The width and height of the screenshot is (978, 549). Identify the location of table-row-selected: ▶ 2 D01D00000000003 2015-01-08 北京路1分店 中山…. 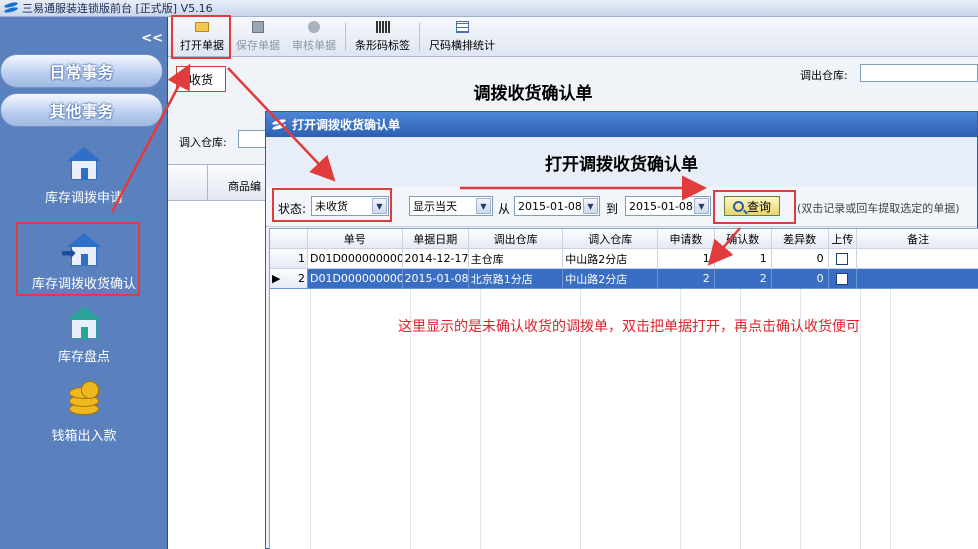
(624, 279).